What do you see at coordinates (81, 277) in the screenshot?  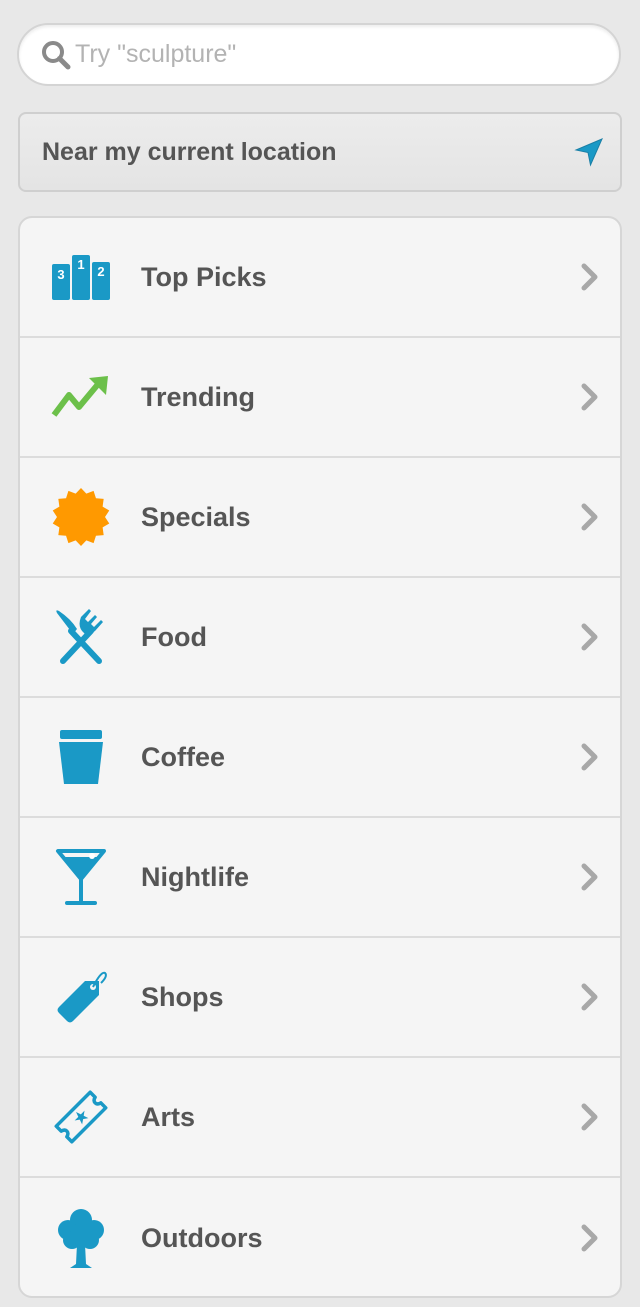 I see `podium-icon: 3 1 2` at bounding box center [81, 277].